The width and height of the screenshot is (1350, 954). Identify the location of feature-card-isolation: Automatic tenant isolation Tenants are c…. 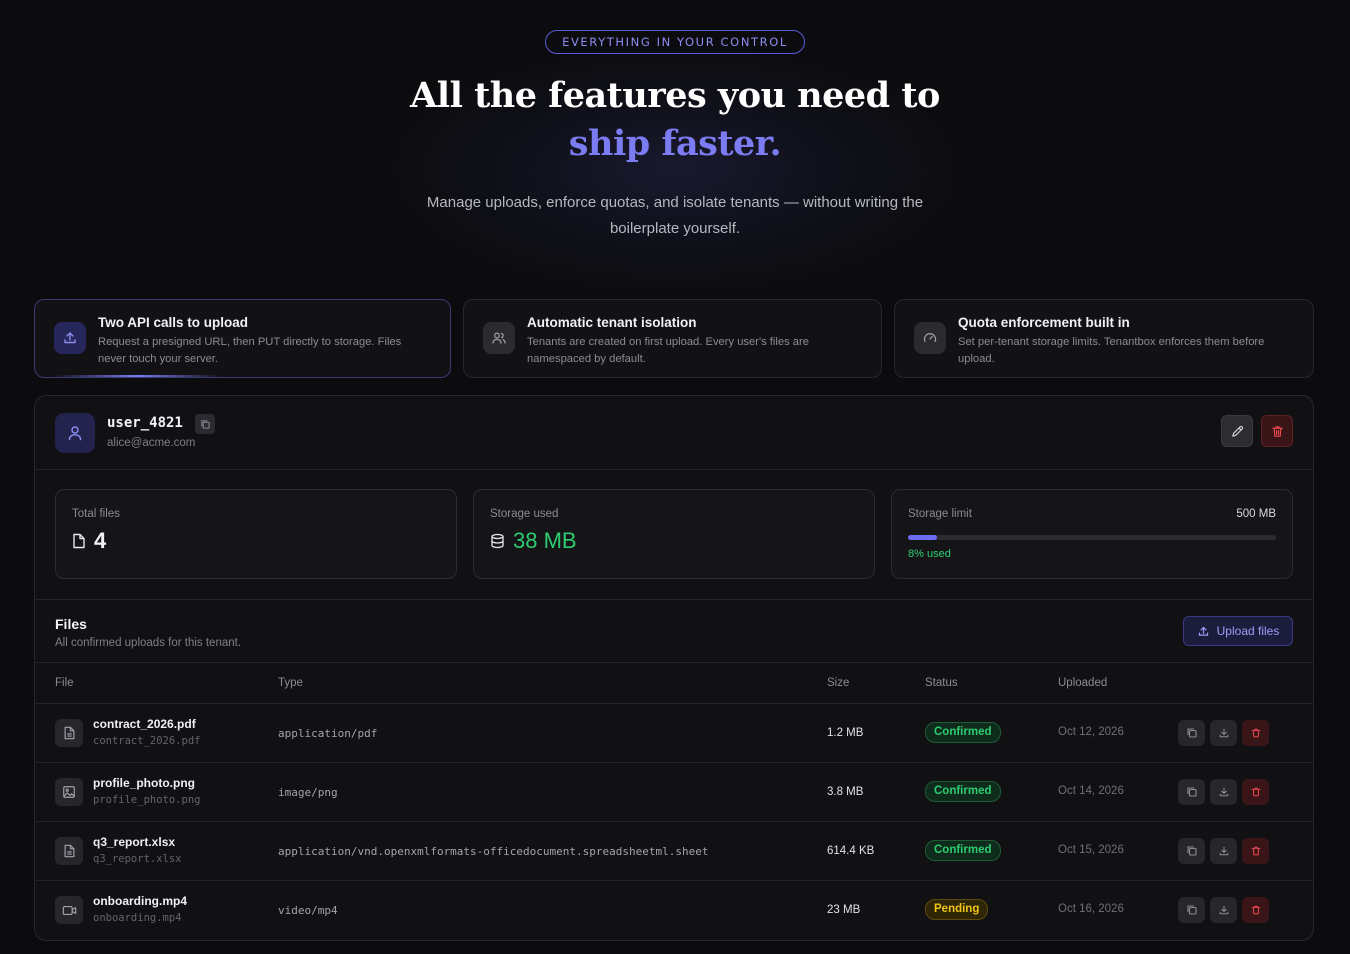
(672, 338).